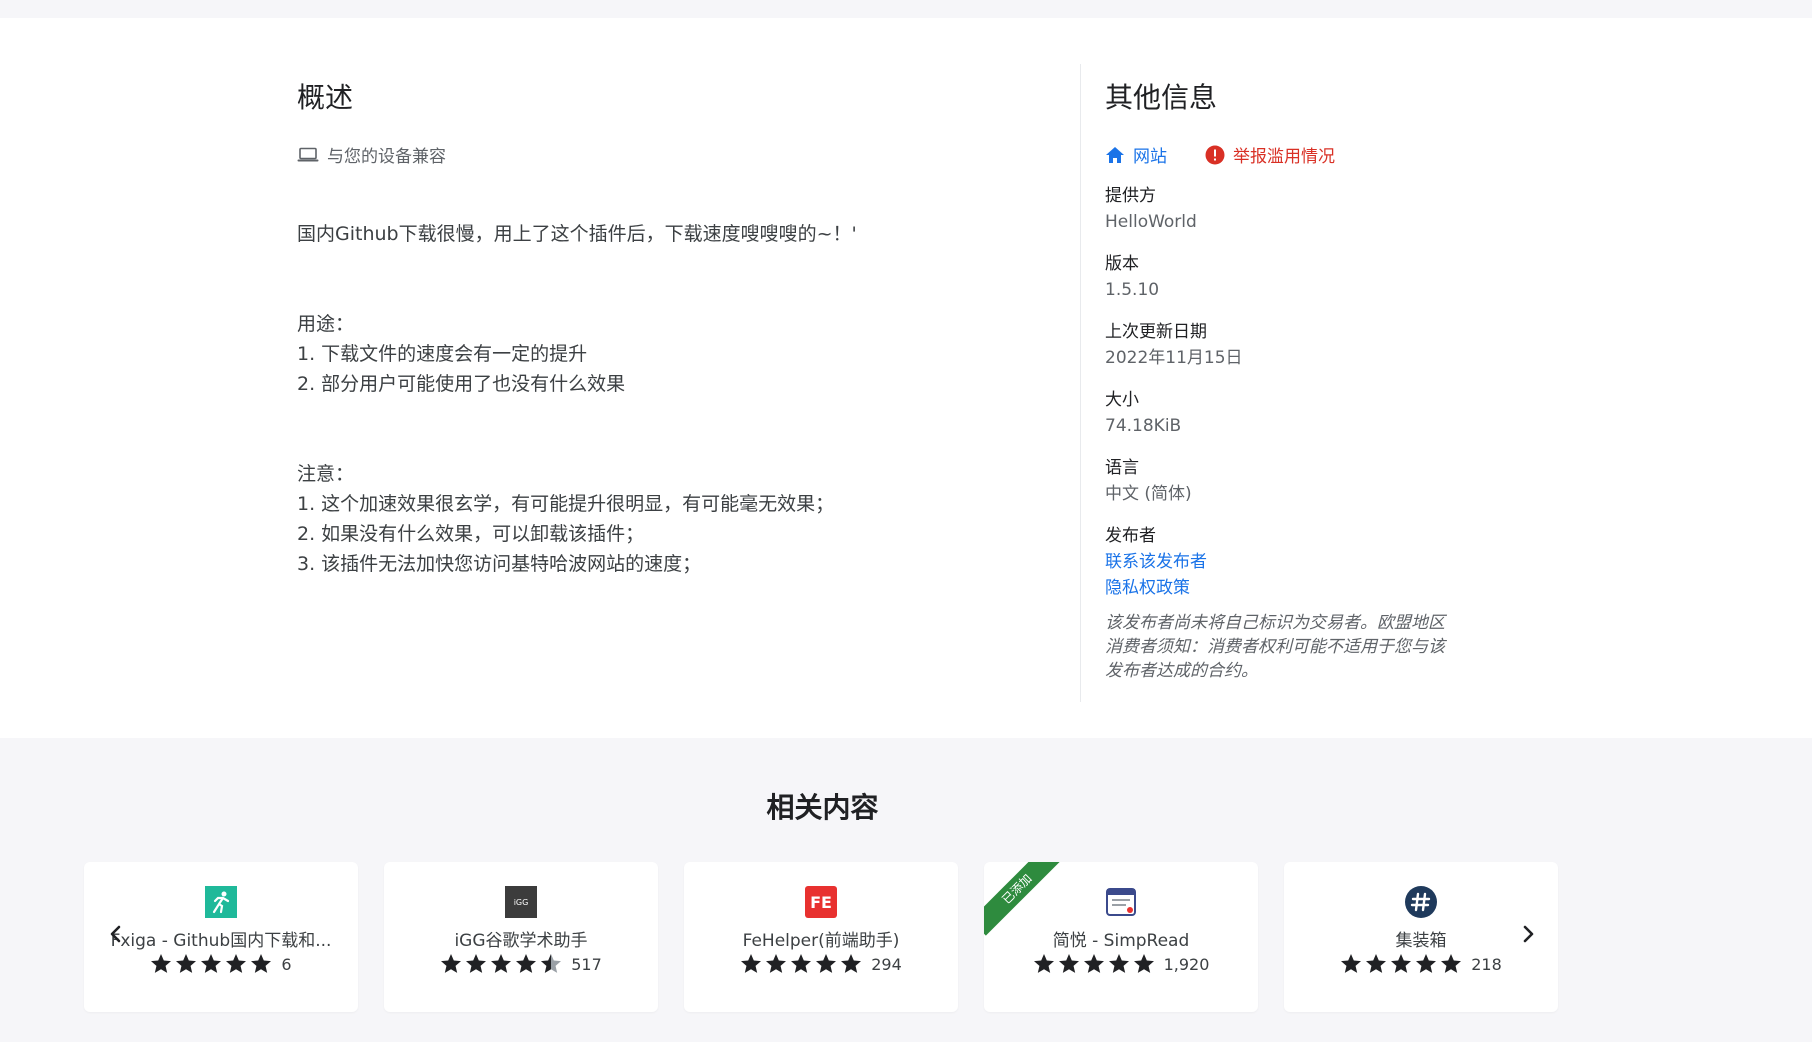 Image resolution: width=1812 pixels, height=1042 pixels. What do you see at coordinates (1080, 383) in the screenshot?
I see `column-divider` at bounding box center [1080, 383].